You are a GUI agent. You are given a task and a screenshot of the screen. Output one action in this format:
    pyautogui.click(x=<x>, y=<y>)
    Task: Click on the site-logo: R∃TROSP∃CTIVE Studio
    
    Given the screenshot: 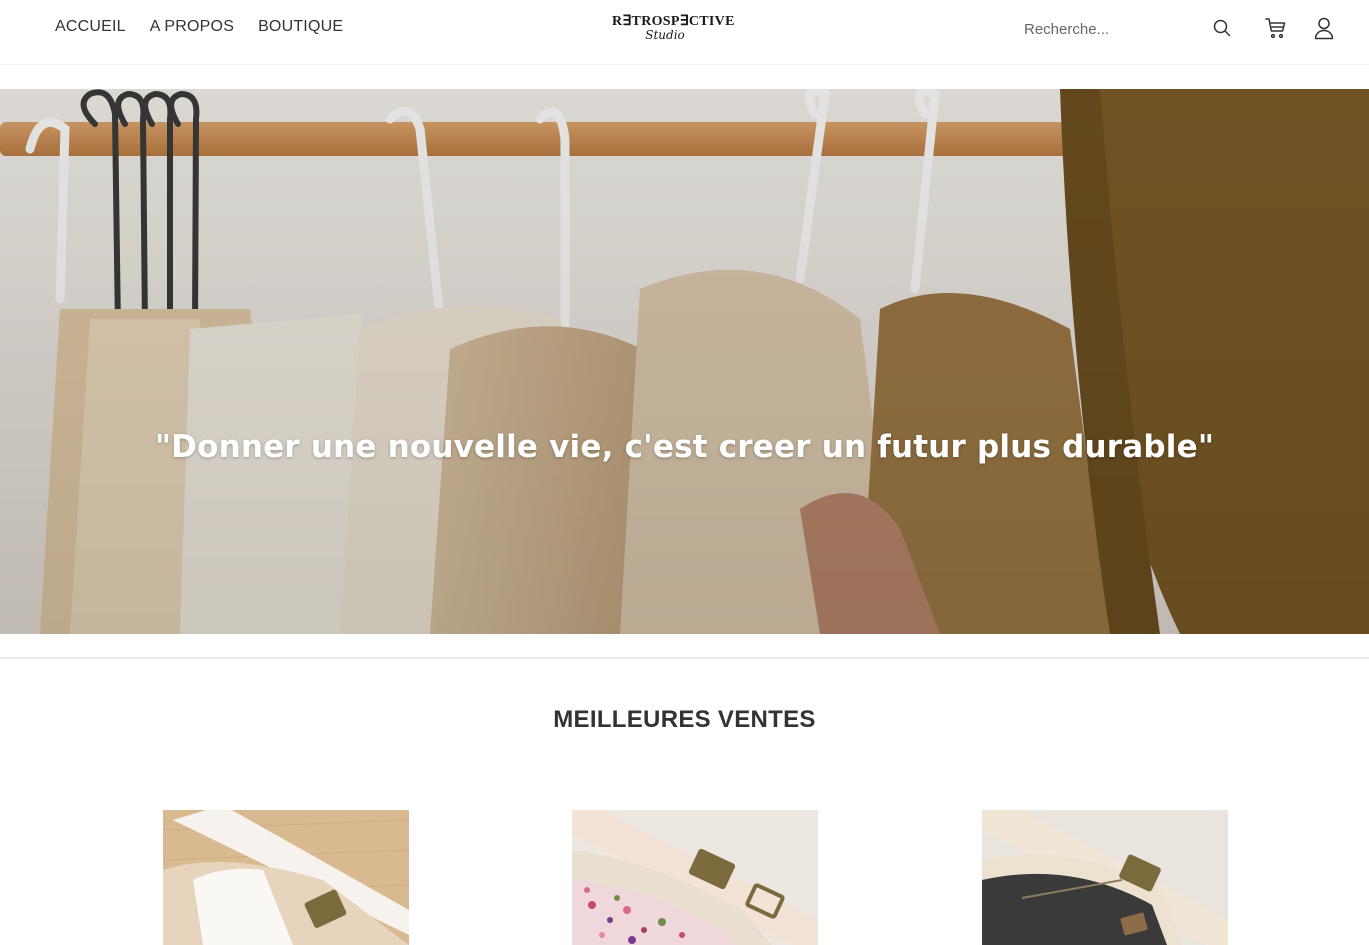 What is the action you would take?
    pyautogui.click(x=673, y=29)
    